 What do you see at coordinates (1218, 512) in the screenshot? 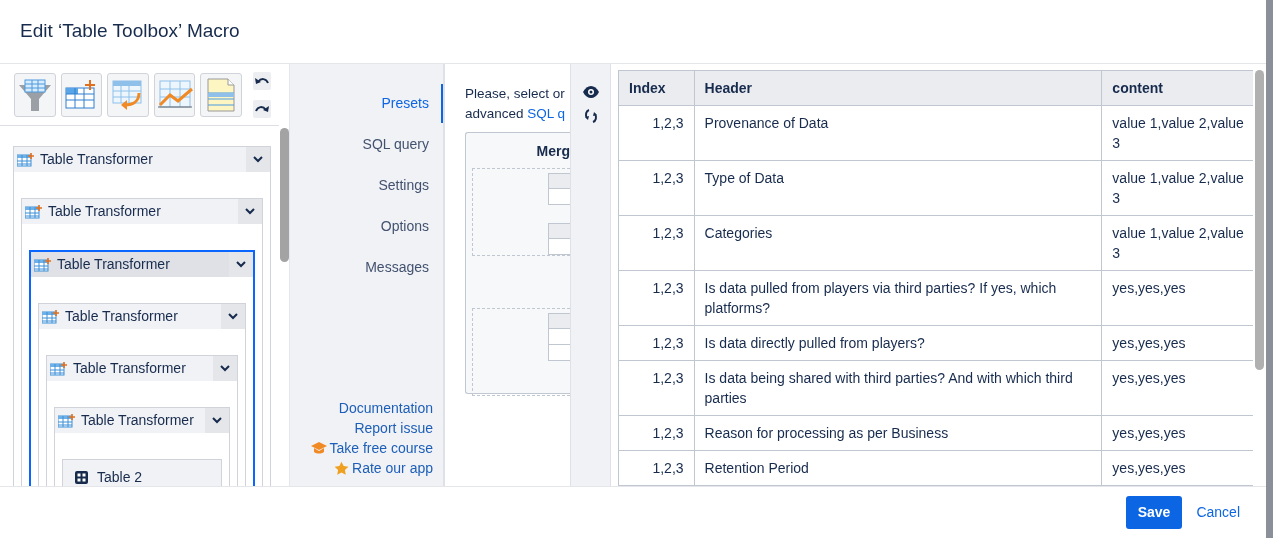
I see `cancel-button: Cancel` at bounding box center [1218, 512].